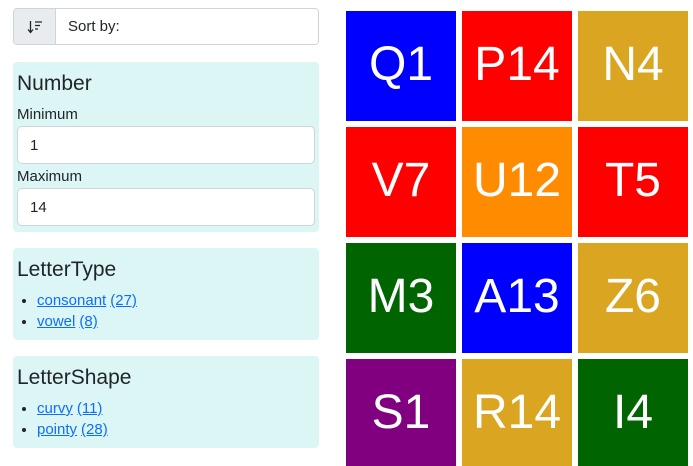 The width and height of the screenshot is (693, 466). What do you see at coordinates (57, 429) in the screenshot?
I see `facet-label: pointy` at bounding box center [57, 429].